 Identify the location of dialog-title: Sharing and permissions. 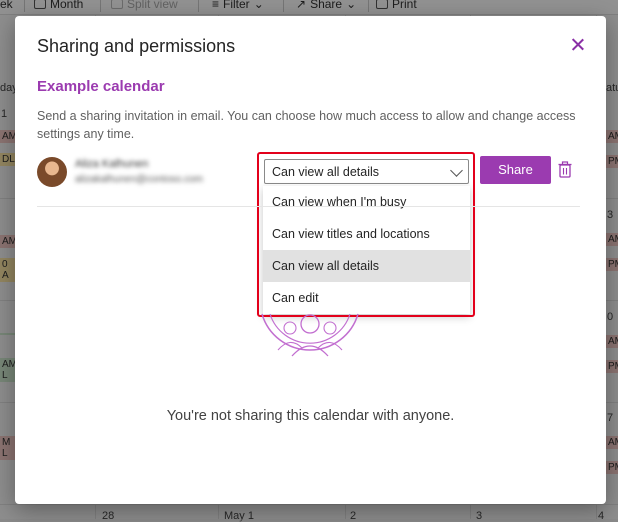
(136, 46).